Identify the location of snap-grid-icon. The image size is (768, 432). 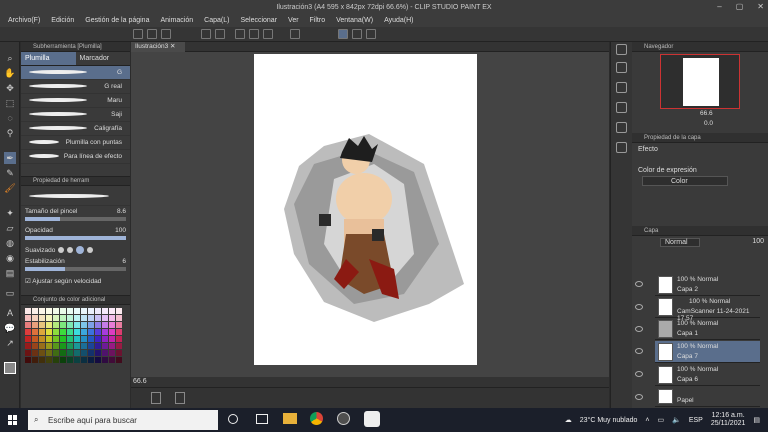
(371, 34).